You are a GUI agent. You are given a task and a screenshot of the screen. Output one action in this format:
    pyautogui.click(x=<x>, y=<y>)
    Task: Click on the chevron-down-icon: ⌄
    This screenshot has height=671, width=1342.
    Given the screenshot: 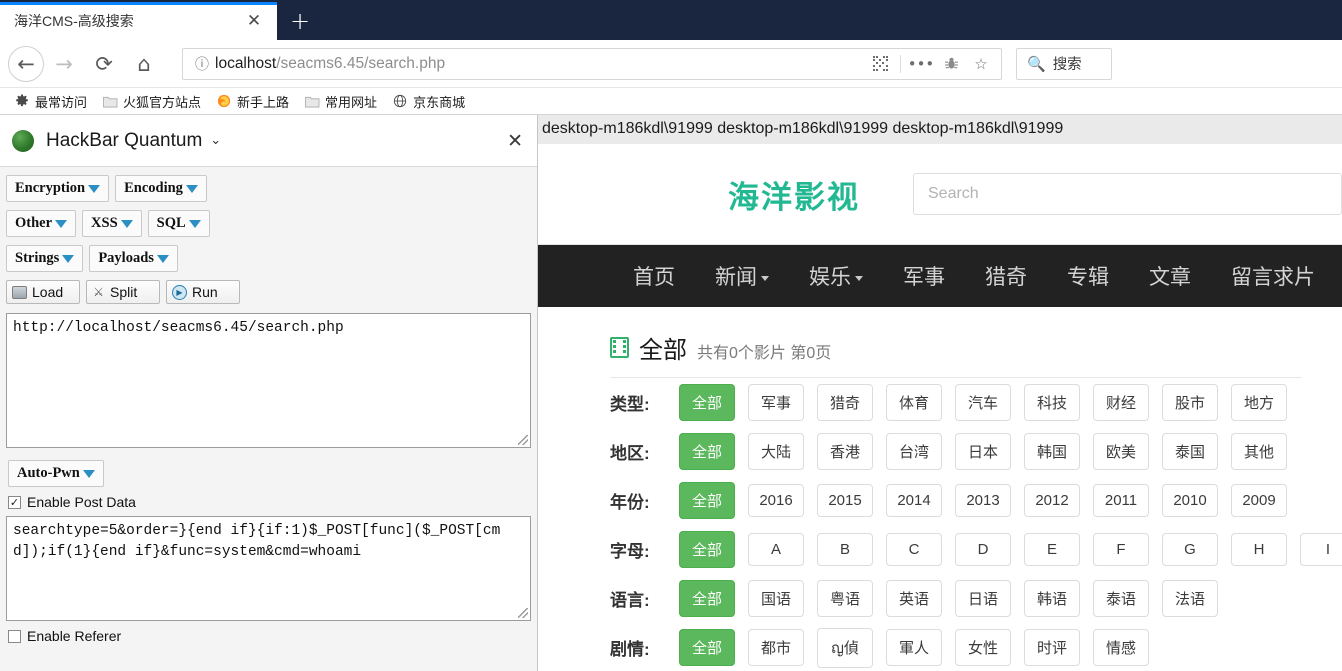 What is the action you would take?
    pyautogui.click(x=215, y=140)
    